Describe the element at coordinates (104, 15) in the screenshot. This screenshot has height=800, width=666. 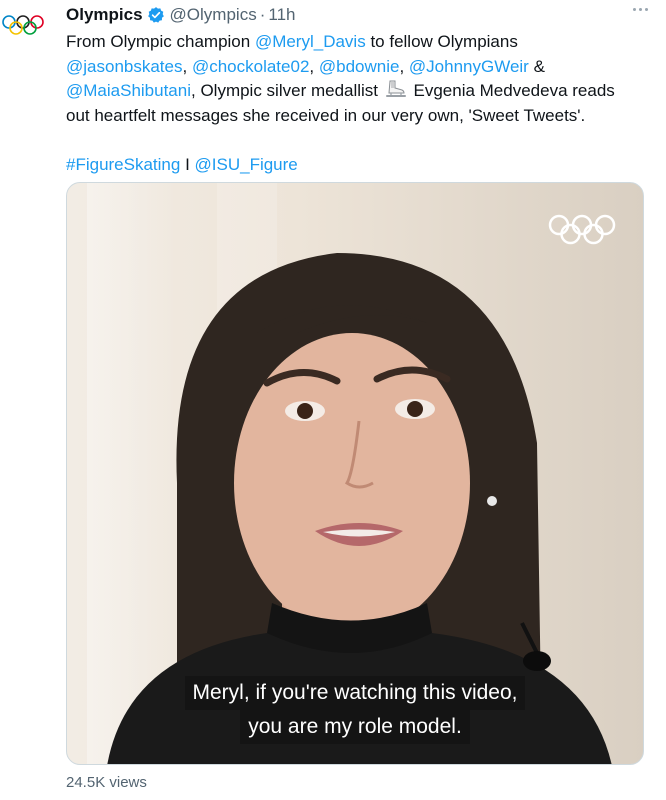
I see `author-name: Olympics` at that location.